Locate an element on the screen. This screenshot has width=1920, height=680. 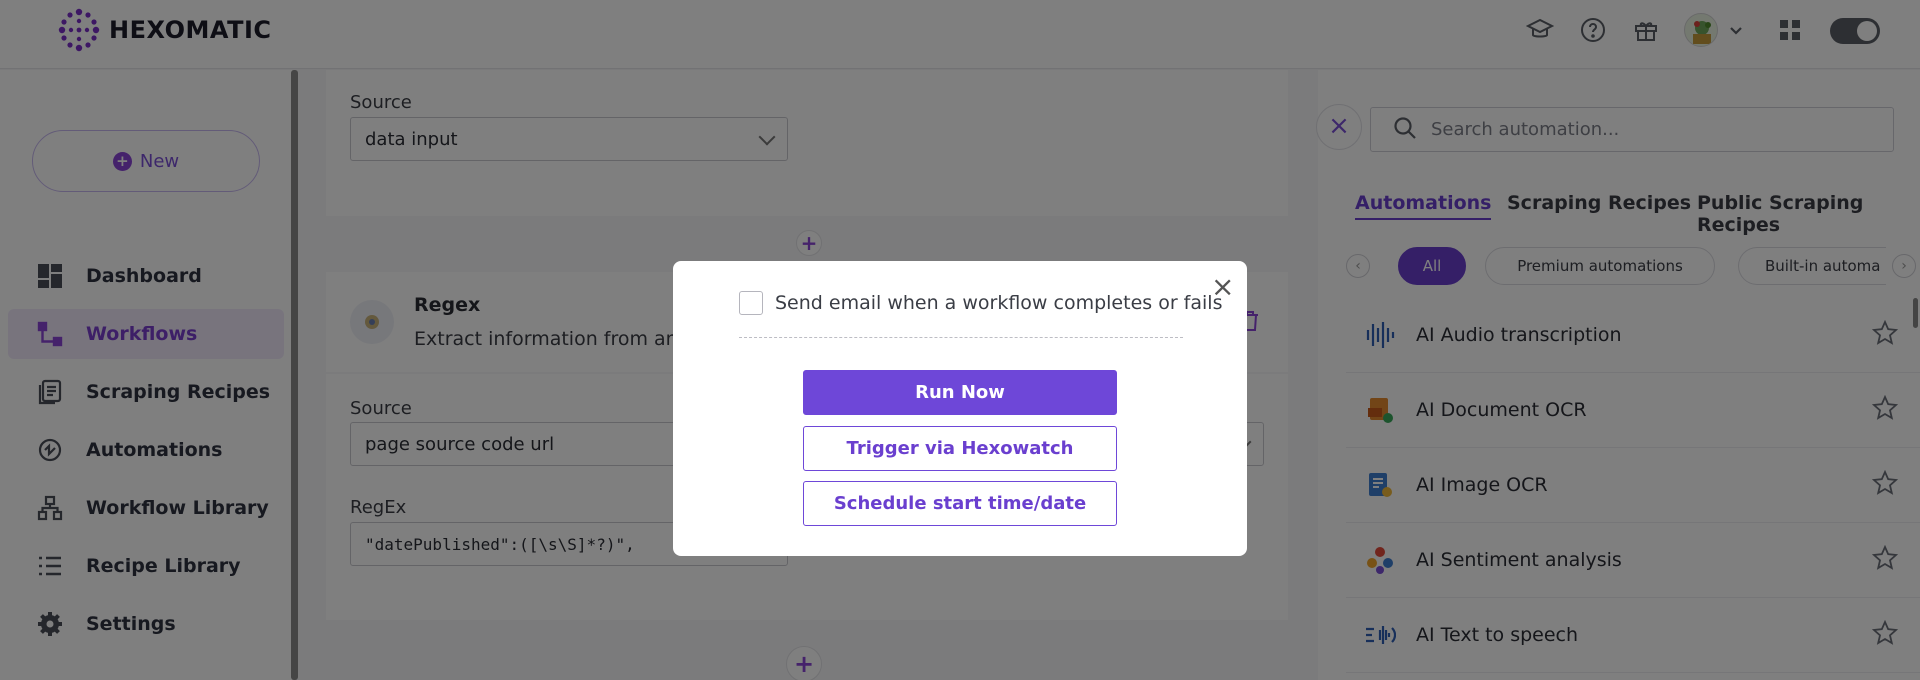
email-notification-checkbox is located at coordinates (751, 303).